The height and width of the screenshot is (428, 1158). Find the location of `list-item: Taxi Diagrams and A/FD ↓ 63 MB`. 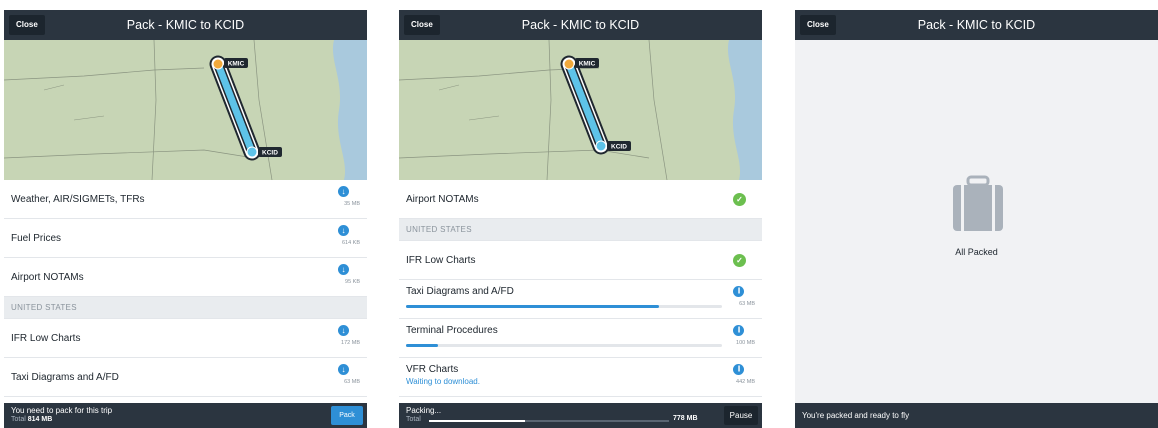

list-item: Taxi Diagrams and A/FD ↓ 63 MB is located at coordinates (185, 377).